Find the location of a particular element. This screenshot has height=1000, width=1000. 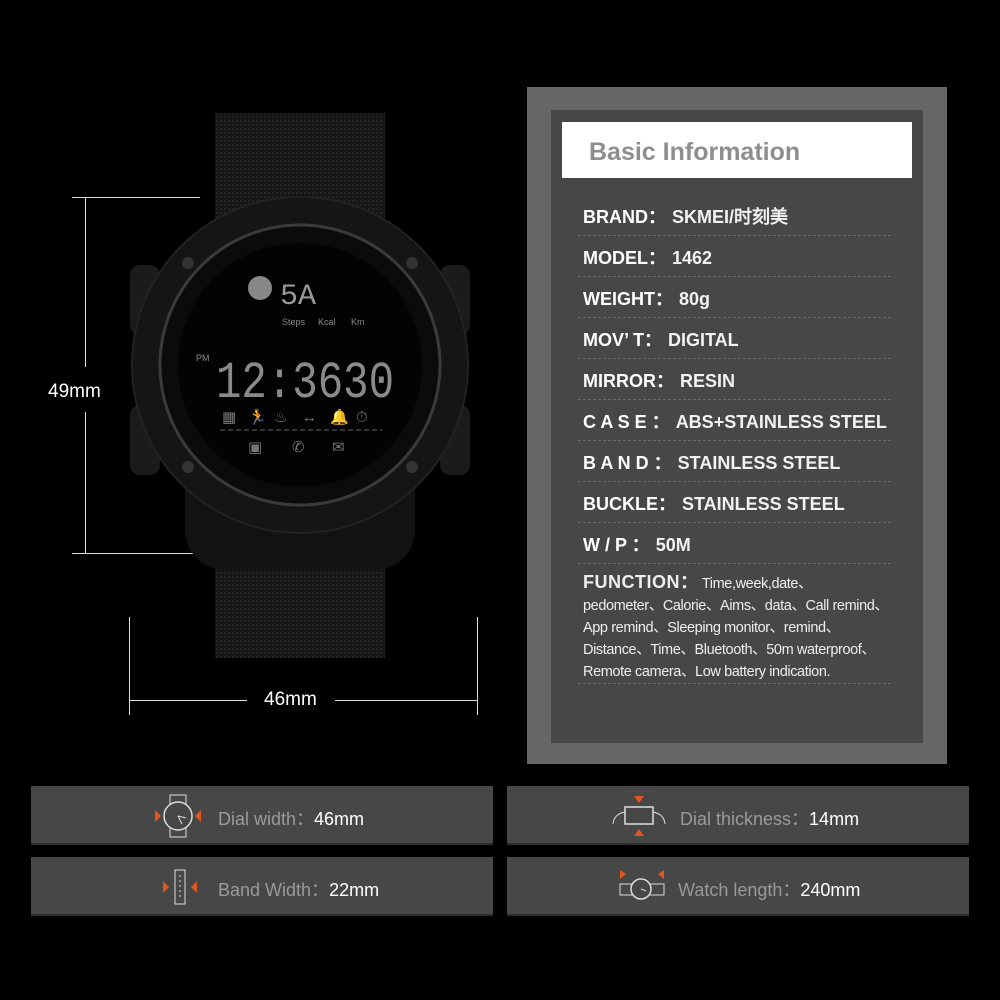

info-value: 50M is located at coordinates (673, 545).